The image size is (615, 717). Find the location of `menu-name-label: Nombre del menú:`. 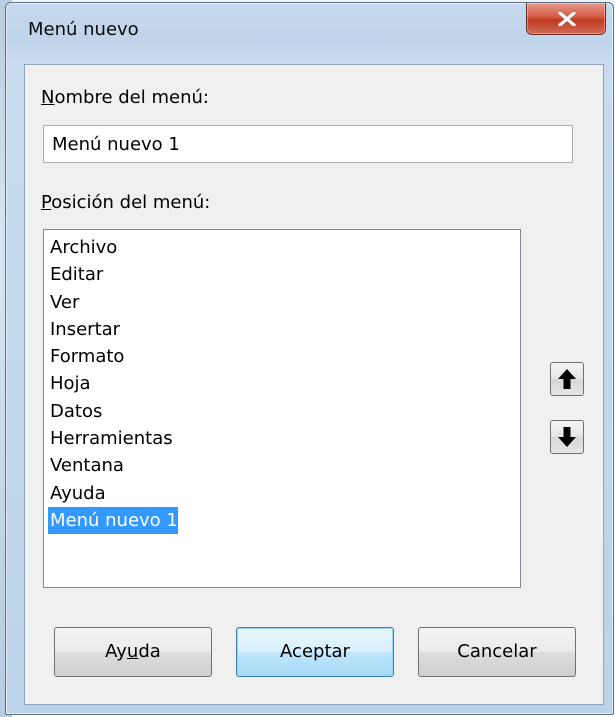

menu-name-label: Nombre del menú: is located at coordinates (125, 97).